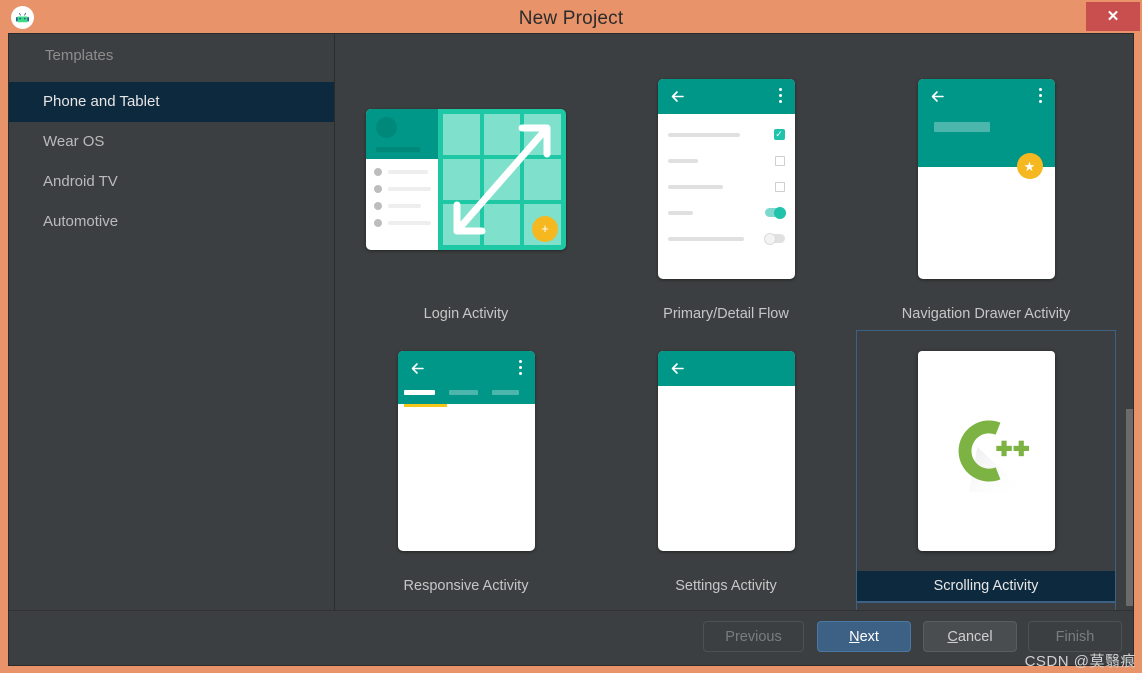  I want to click on dialog-footer: Previous Next Cancel Finish, so click(571, 637).